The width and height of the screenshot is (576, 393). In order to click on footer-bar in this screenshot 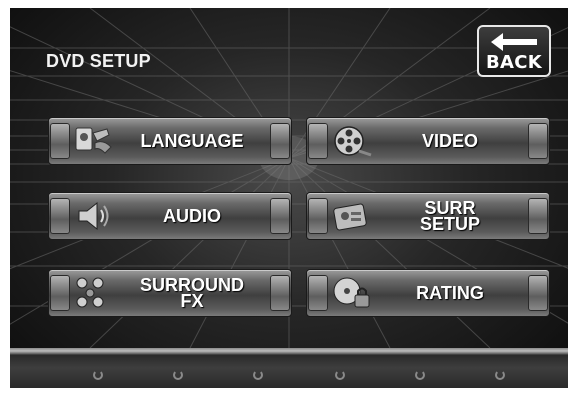, I will do `click(289, 368)`.